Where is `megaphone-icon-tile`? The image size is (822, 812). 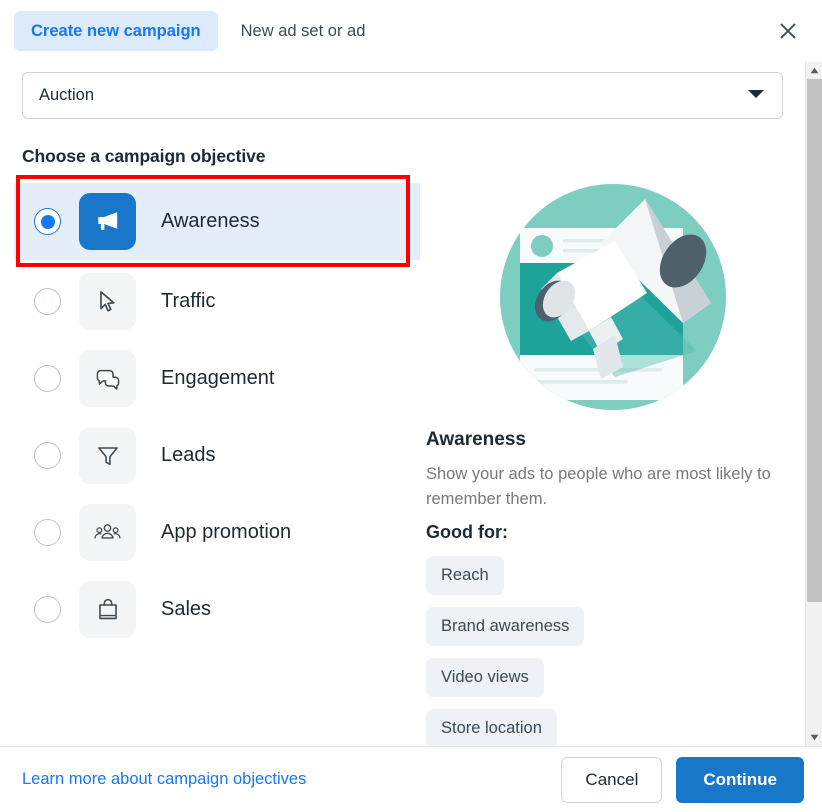
megaphone-icon-tile is located at coordinates (107, 221).